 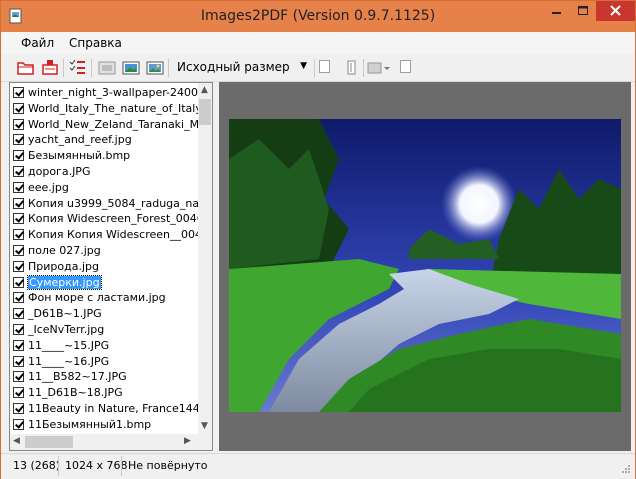 I want to click on status-separator, so click(x=58, y=466).